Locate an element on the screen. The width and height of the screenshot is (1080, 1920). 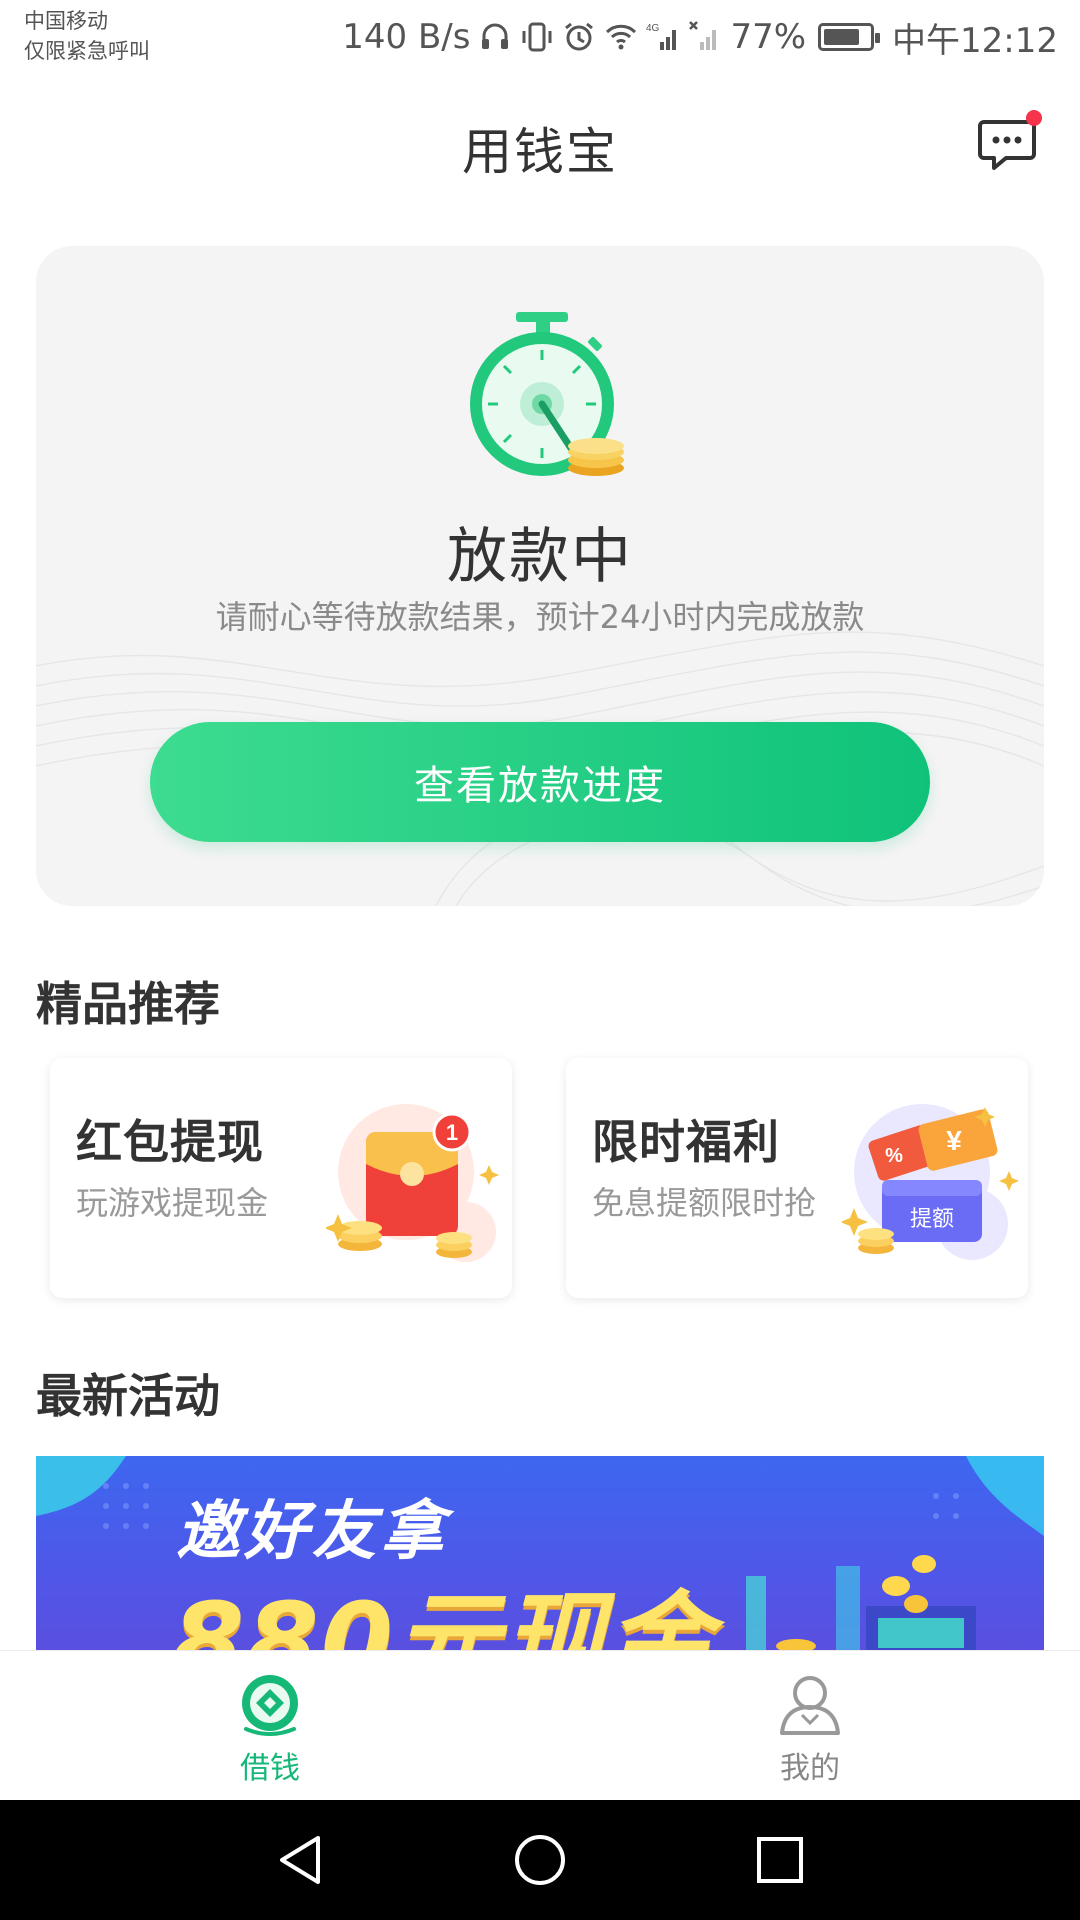
net-speed: 140 B/s is located at coordinates (406, 37).